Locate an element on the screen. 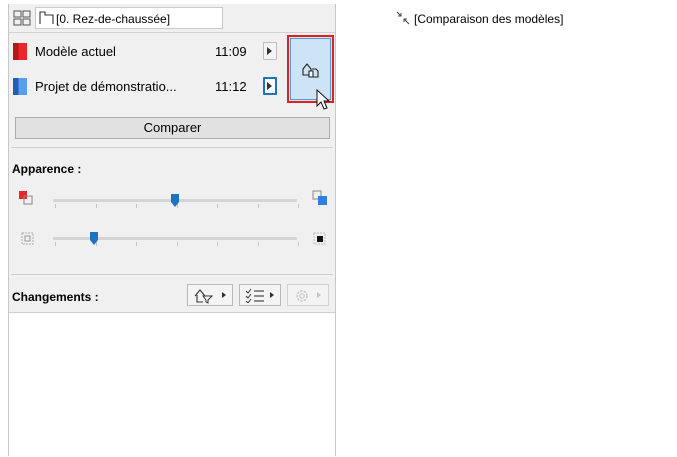  story-label: [0. Rez-de-chaussée] is located at coordinates (113, 19).